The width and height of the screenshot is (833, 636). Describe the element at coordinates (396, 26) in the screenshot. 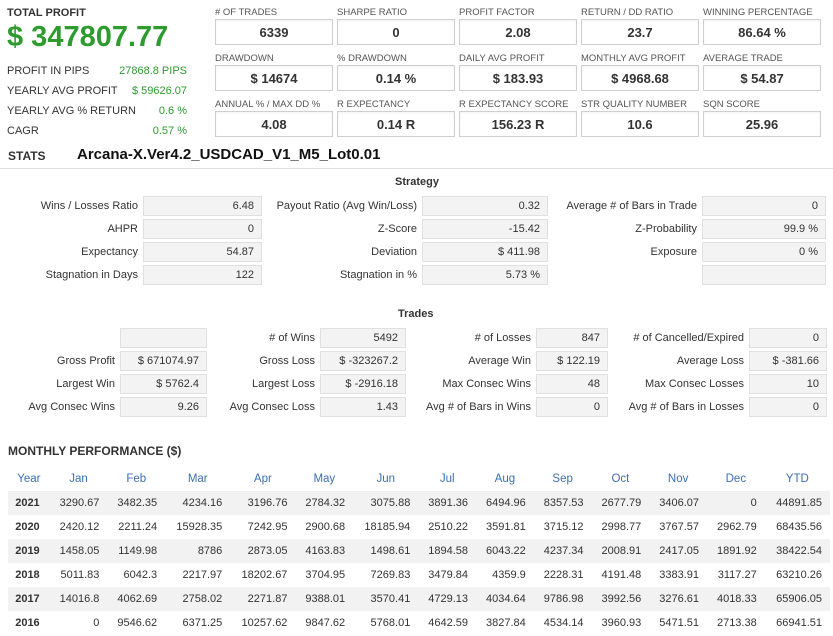

I see `metric-card: SHARPE RATIO 0` at that location.